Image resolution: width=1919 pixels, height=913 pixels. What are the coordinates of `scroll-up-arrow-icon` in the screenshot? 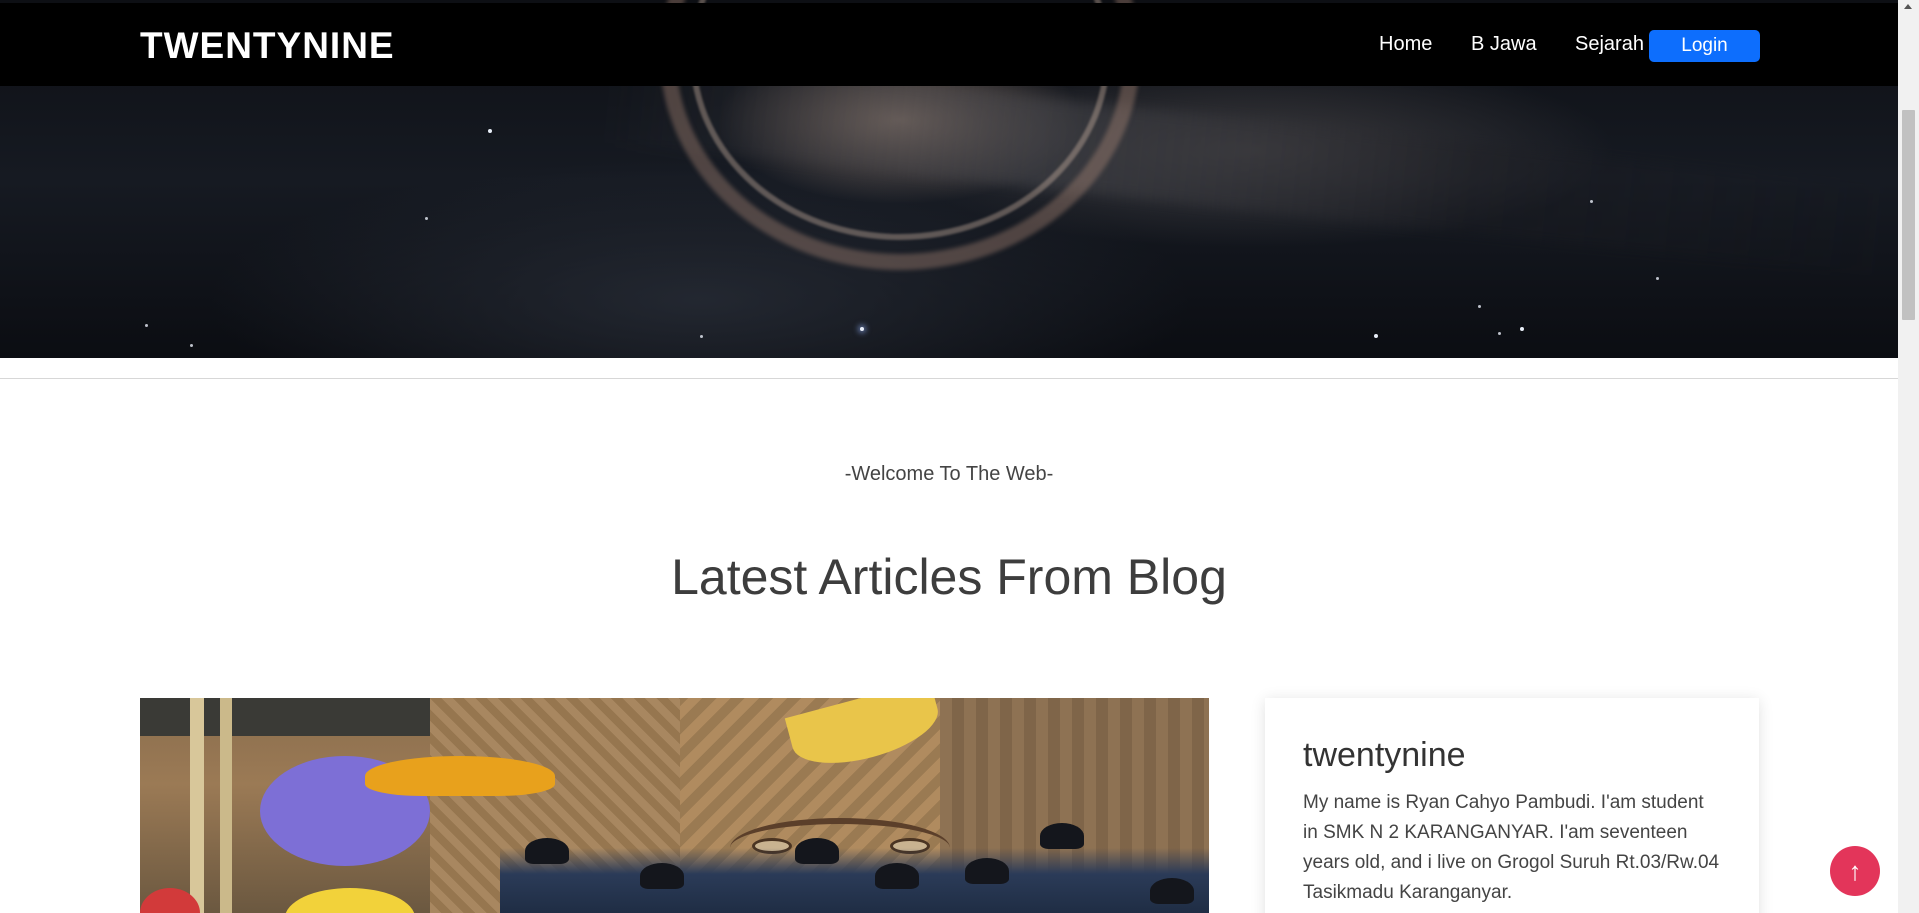 It's located at (1908, 6).